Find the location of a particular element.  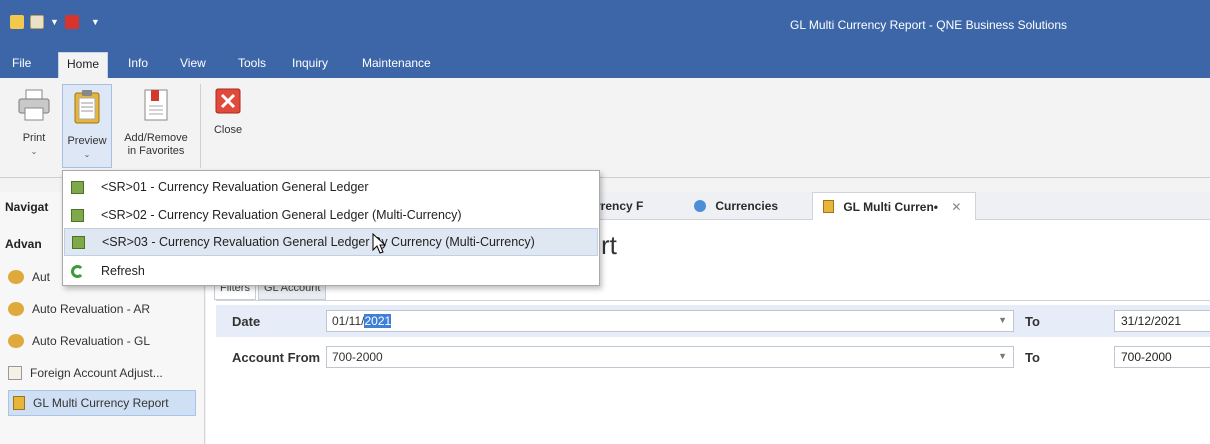

nav-item-gl-multi-currency-report: GL Multi Currency Report is located at coordinates (102, 403).